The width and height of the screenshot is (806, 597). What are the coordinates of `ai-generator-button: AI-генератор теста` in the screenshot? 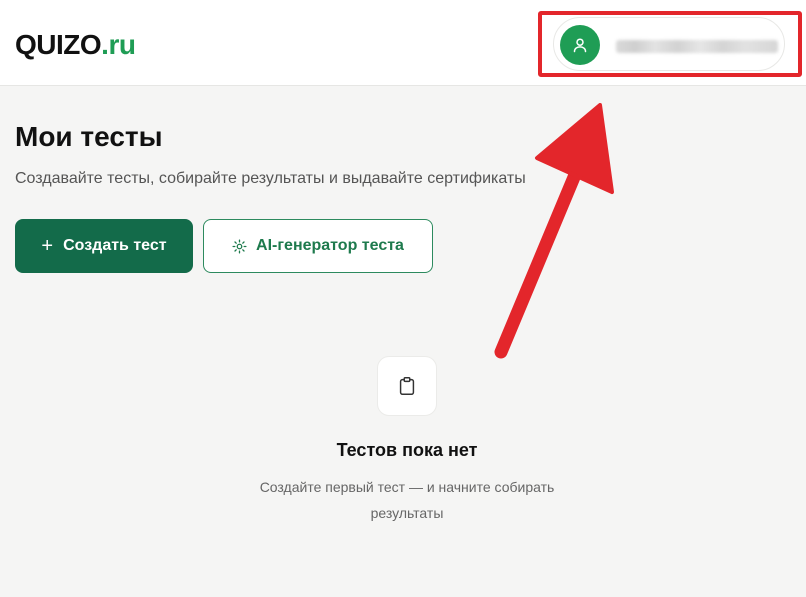 It's located at (318, 246).